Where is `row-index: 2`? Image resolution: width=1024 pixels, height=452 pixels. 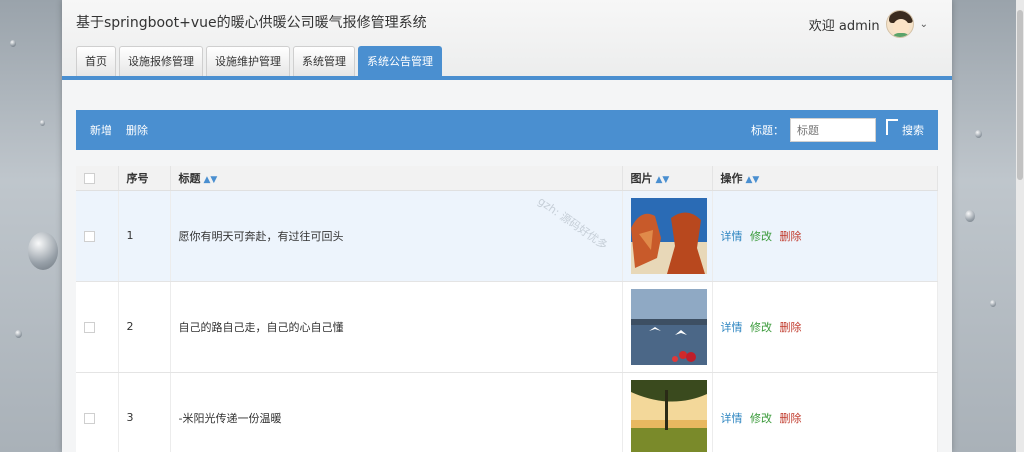
row-index: 2 is located at coordinates (144, 327).